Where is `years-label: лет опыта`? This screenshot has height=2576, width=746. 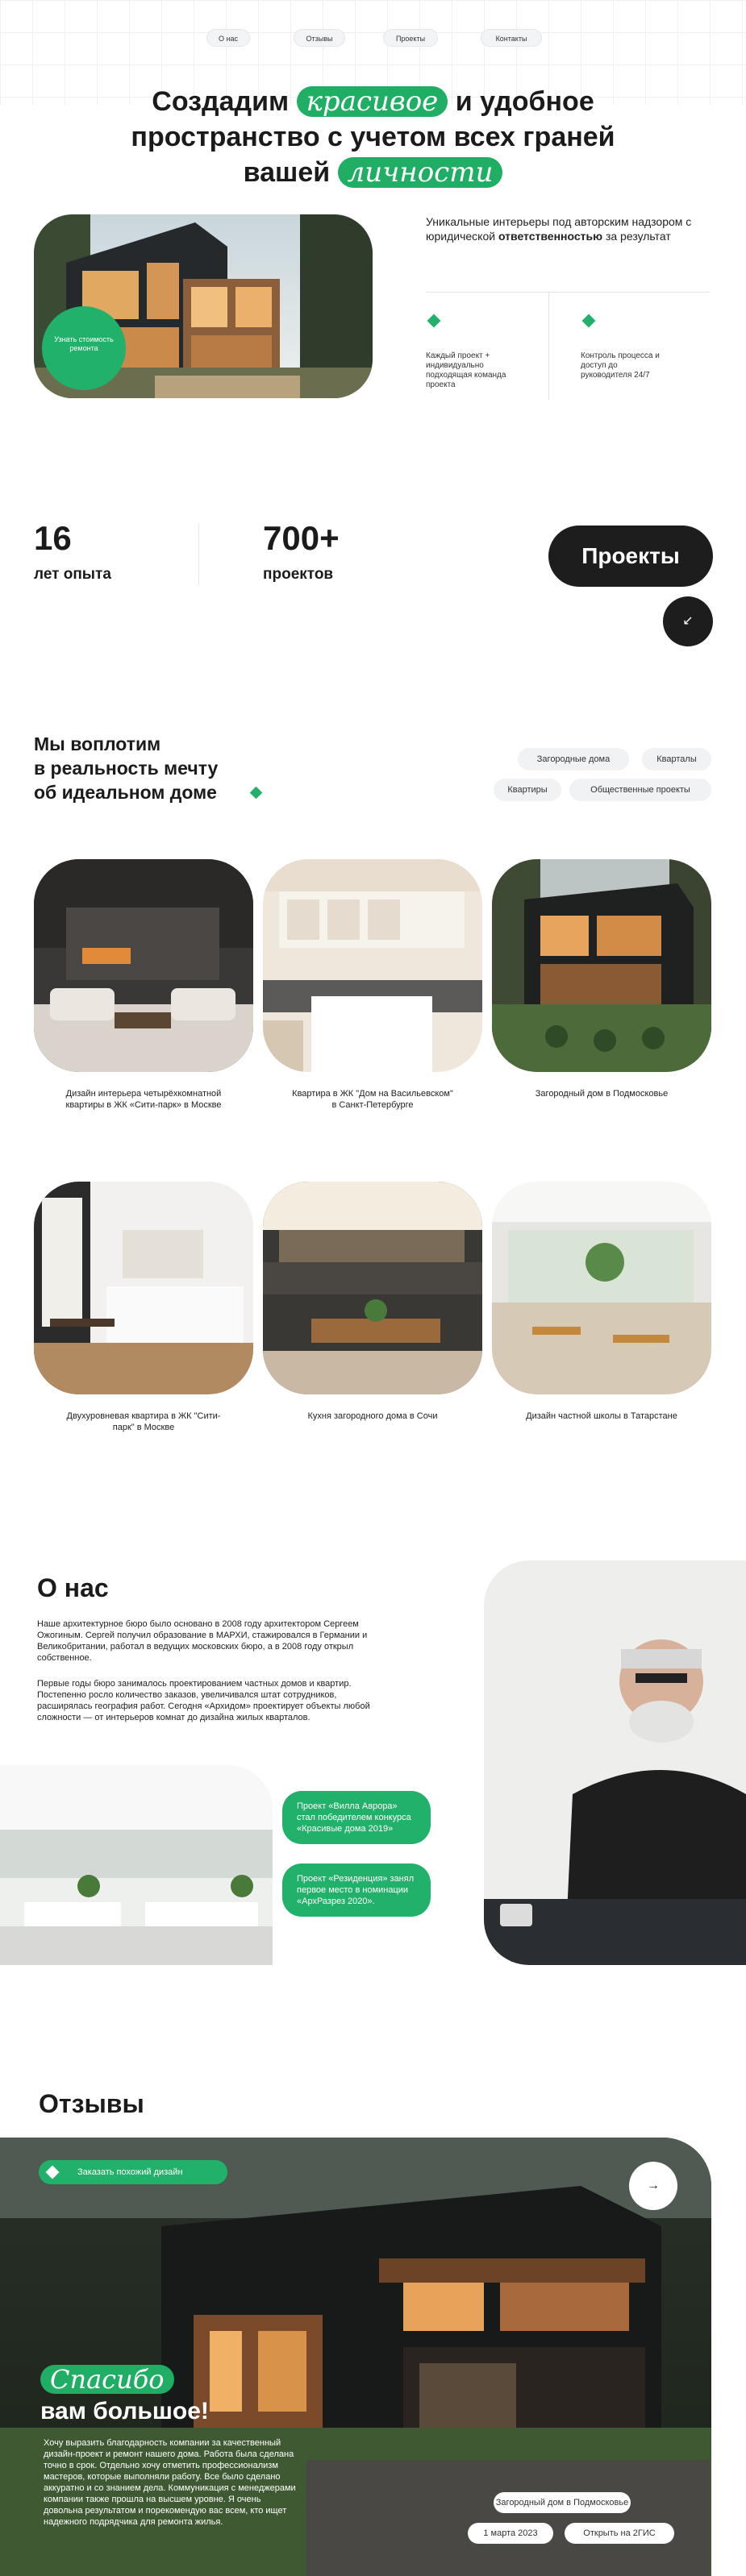
years-label: лет опыта is located at coordinates (72, 574).